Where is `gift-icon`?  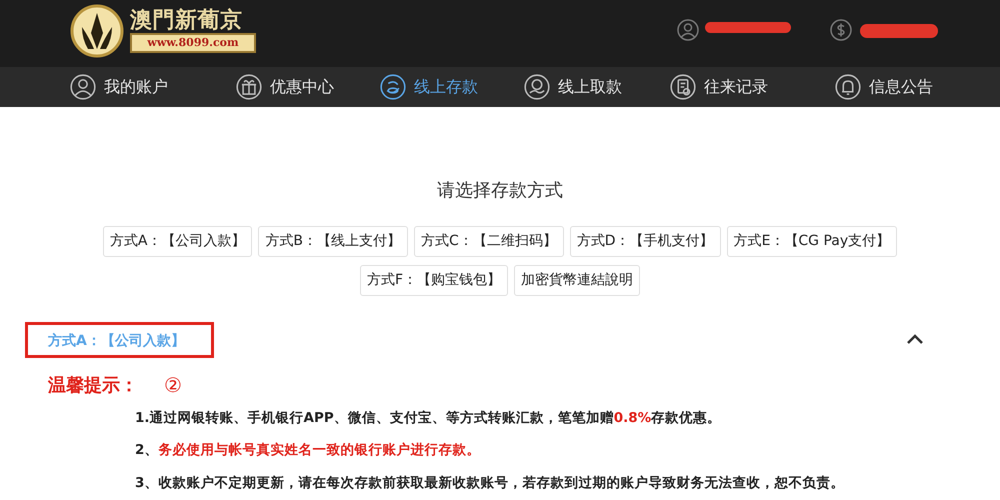
gift-icon is located at coordinates (249, 87).